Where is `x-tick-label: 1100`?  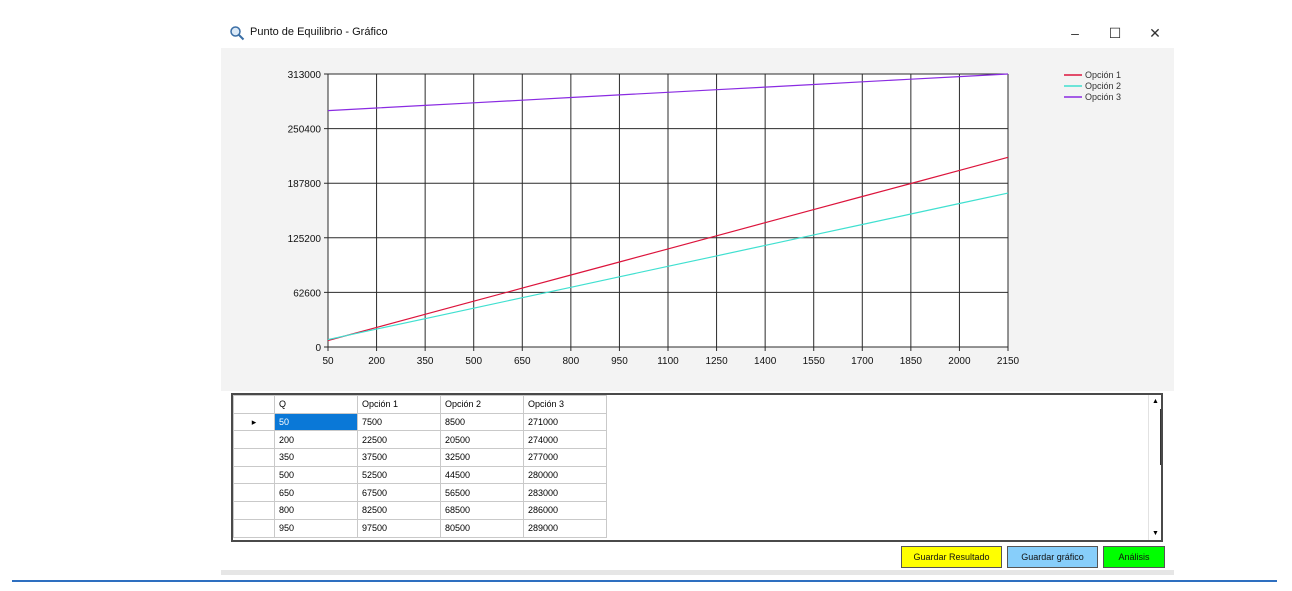 x-tick-label: 1100 is located at coordinates (668, 361).